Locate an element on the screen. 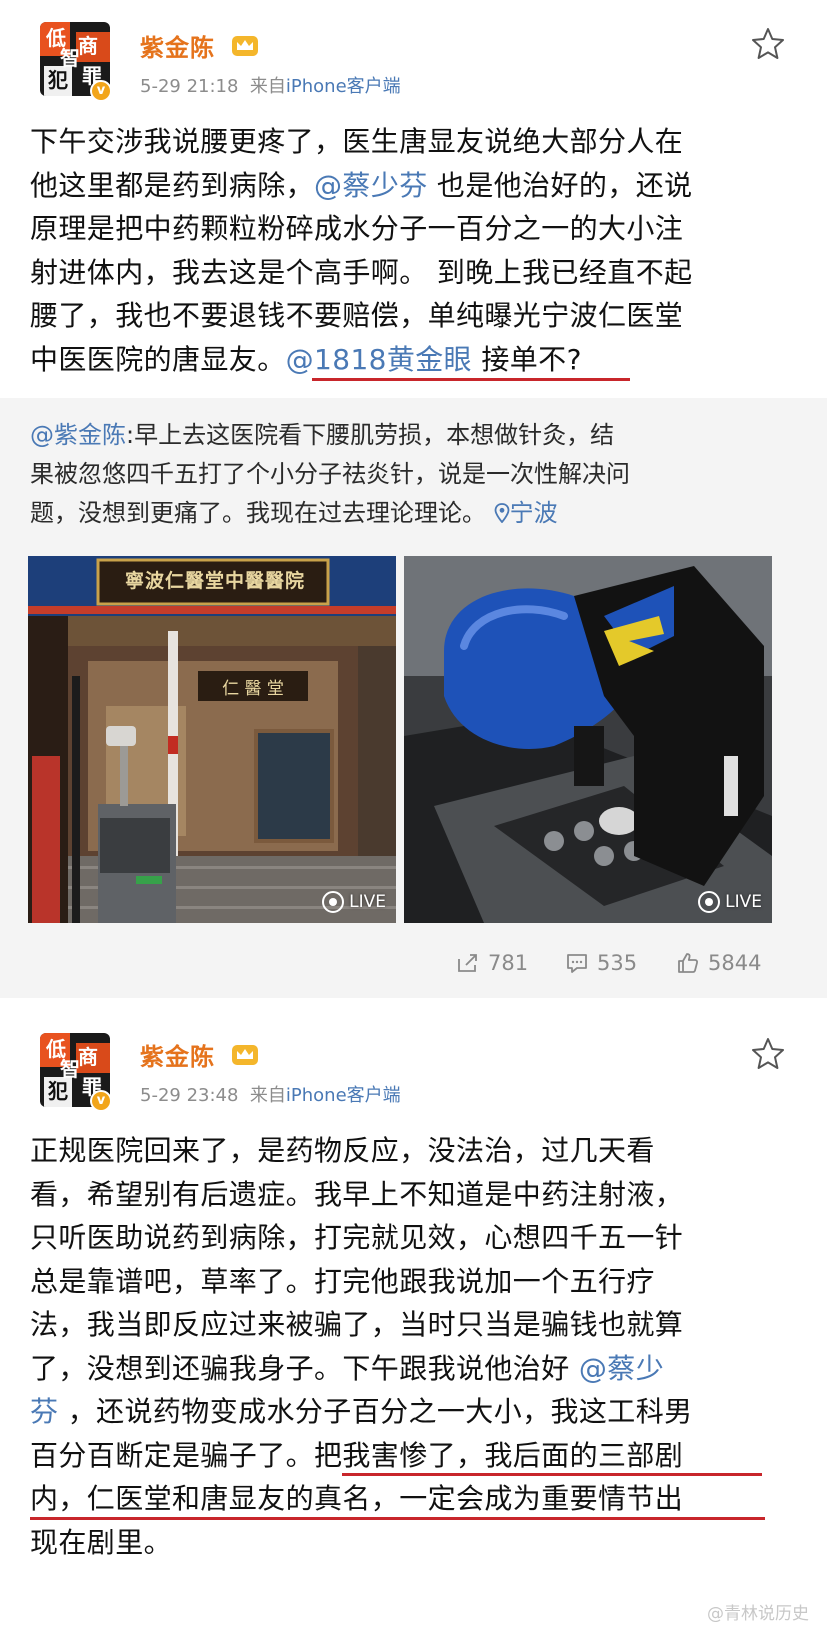 This screenshot has height=1626, width=827. post-line: 法，我当即反应过来被骗了，当时只当是骗钱也就算 is located at coordinates (415, 1325).